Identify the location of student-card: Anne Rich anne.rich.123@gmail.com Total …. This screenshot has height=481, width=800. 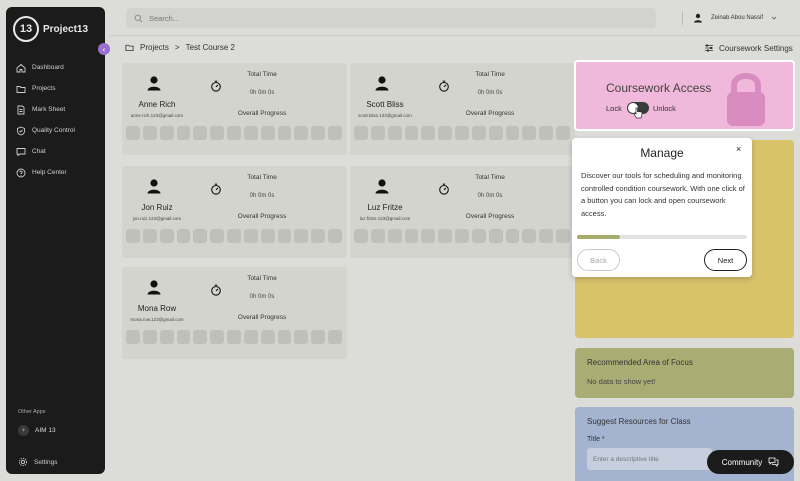
(234, 109).